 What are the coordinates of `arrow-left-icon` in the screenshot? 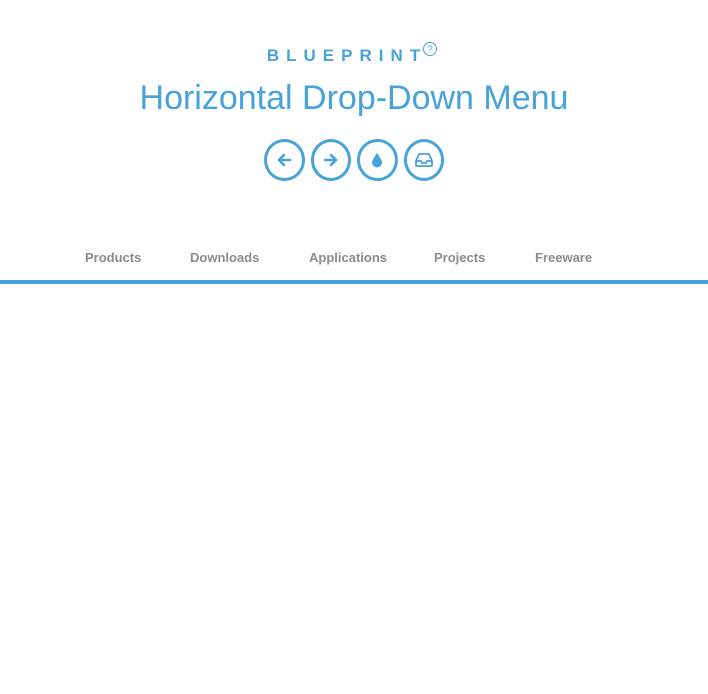 It's located at (284, 160).